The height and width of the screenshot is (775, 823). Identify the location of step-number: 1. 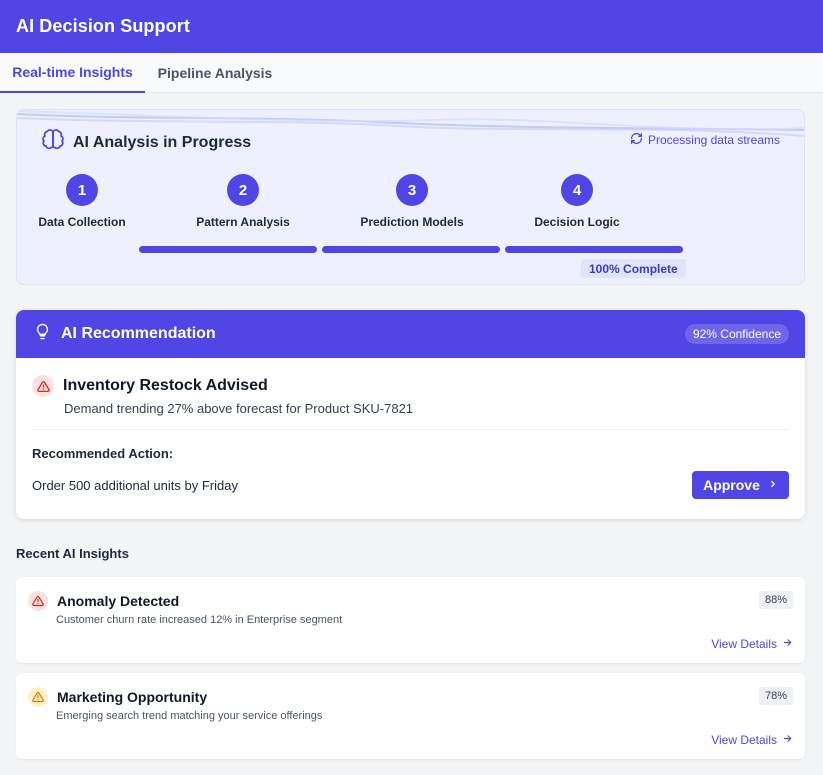
(82, 190).